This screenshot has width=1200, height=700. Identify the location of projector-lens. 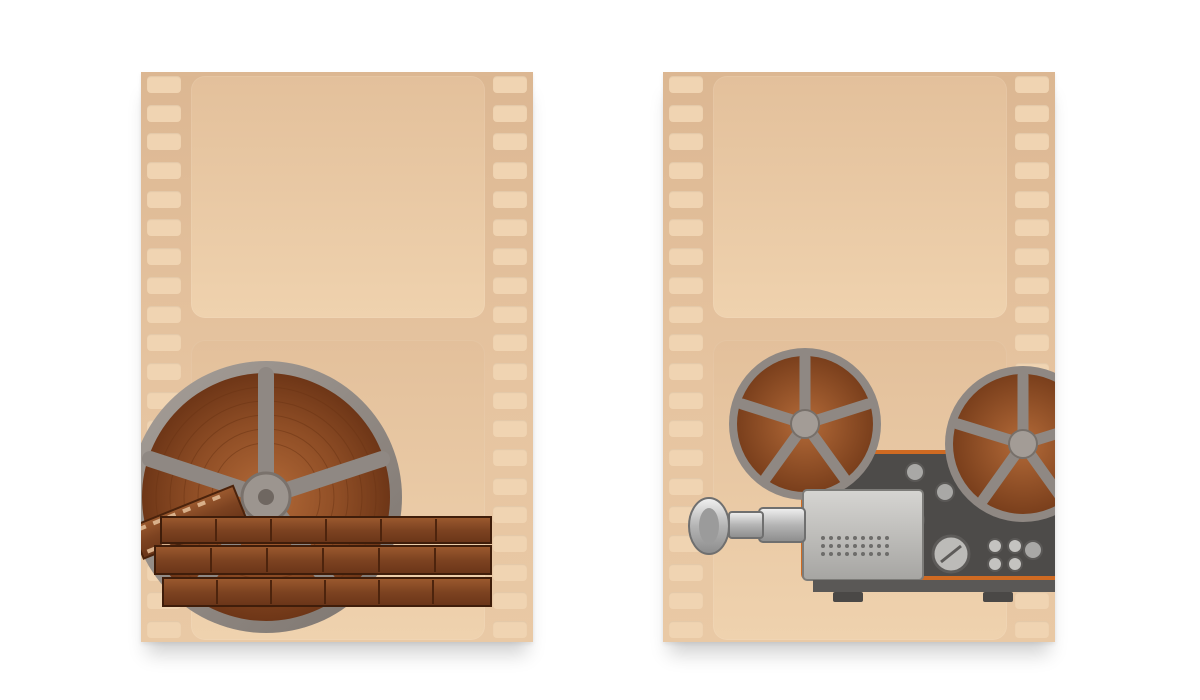
(747, 526).